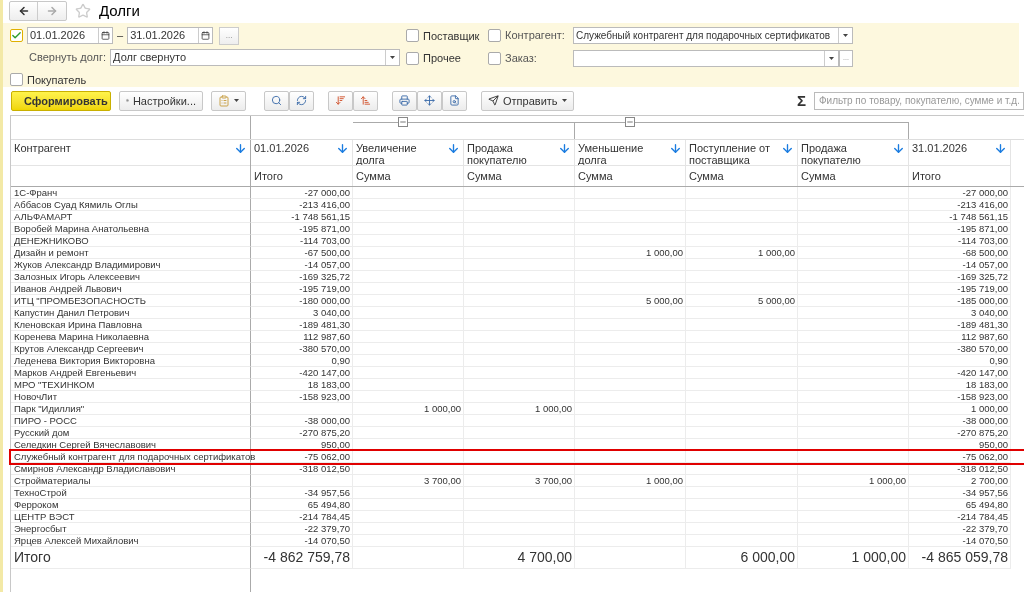 This screenshot has height=592, width=1024. I want to click on collapse-button, so click(365, 100).